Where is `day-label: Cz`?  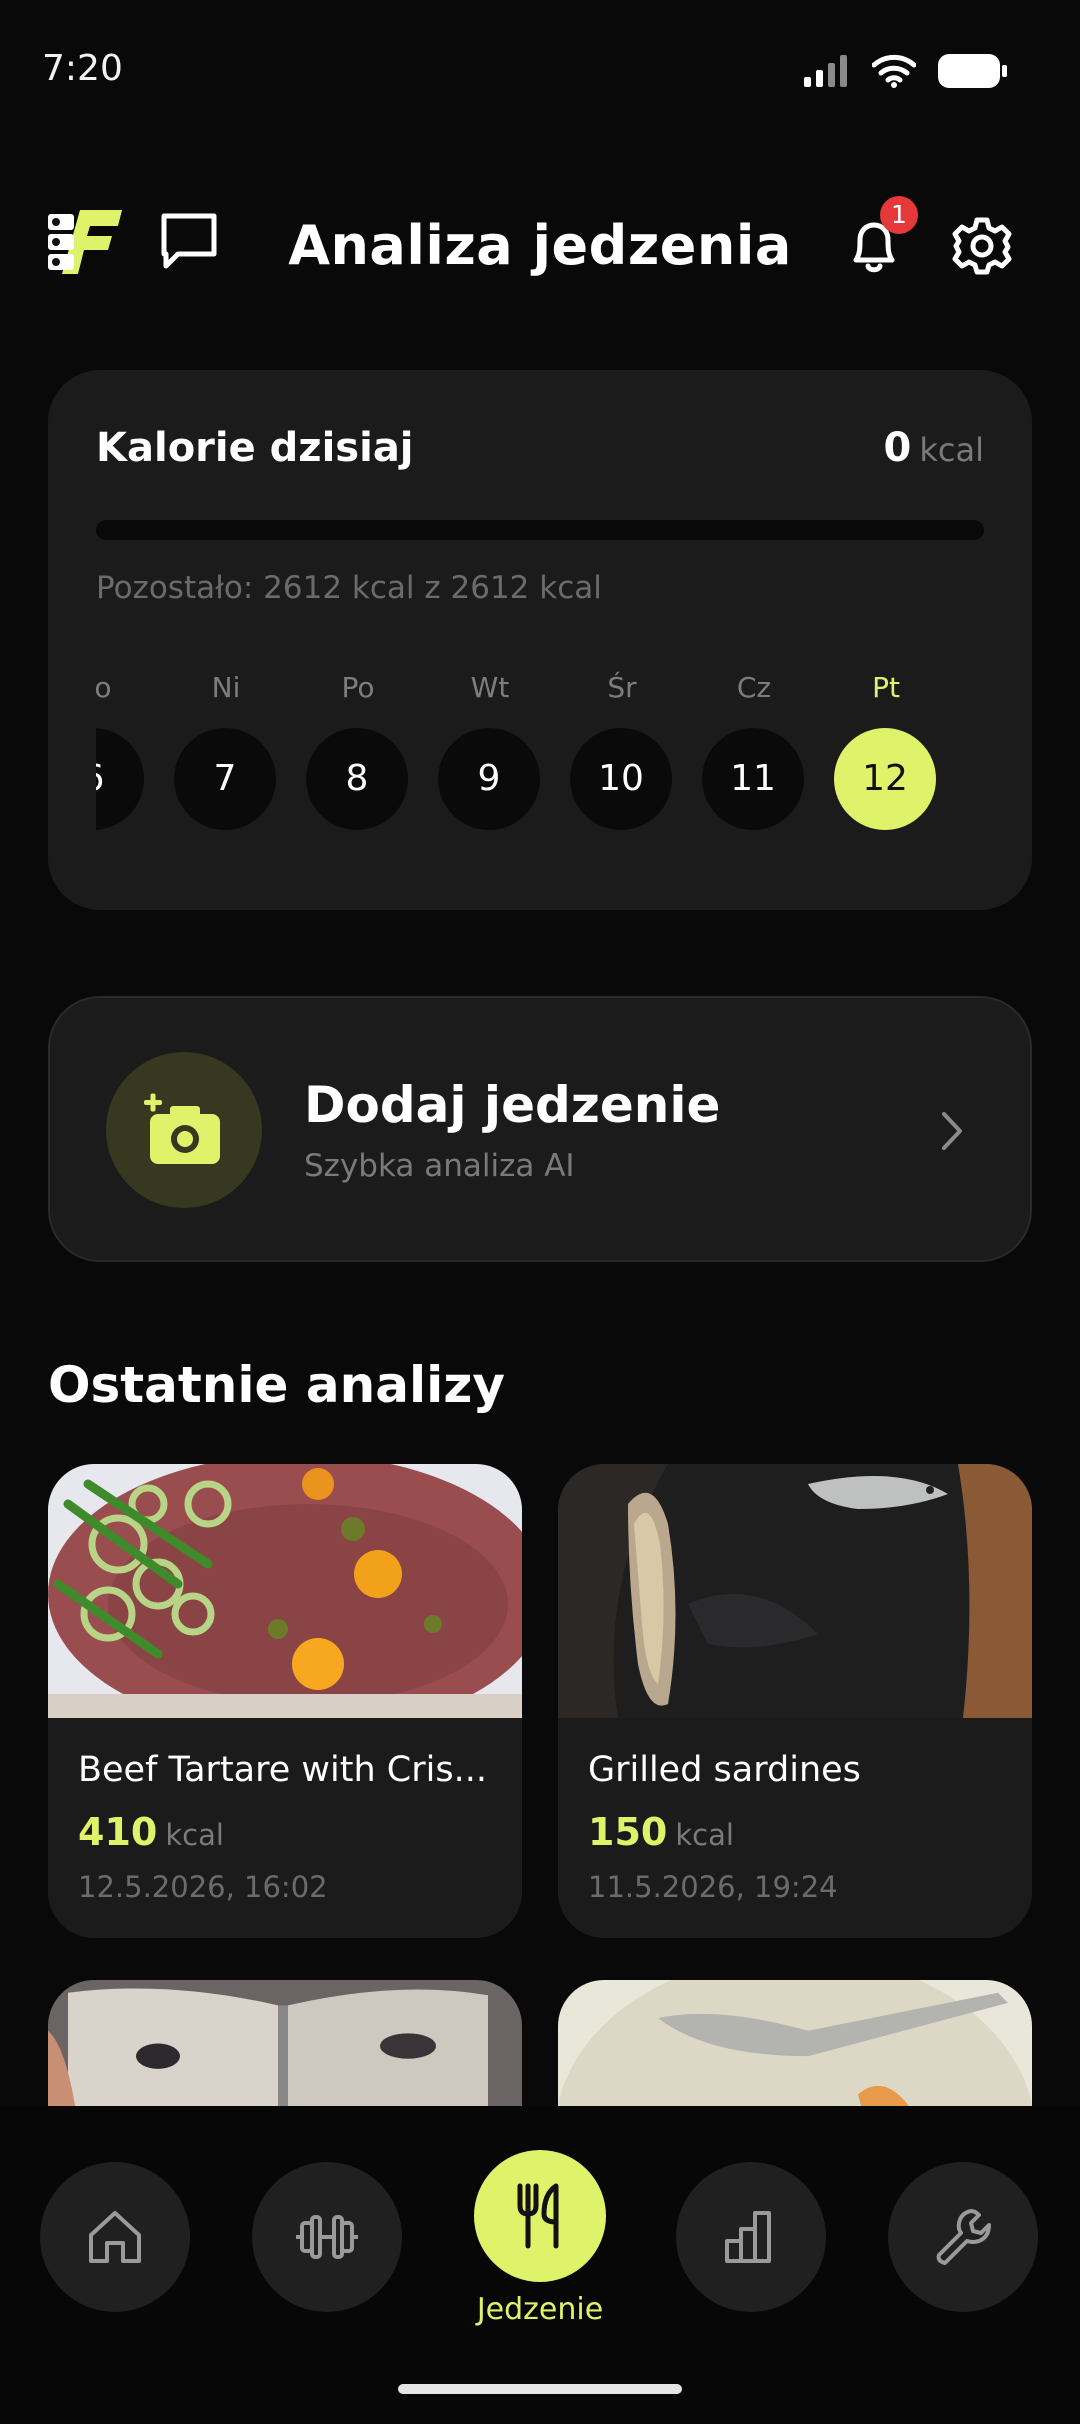 day-label: Cz is located at coordinates (754, 687).